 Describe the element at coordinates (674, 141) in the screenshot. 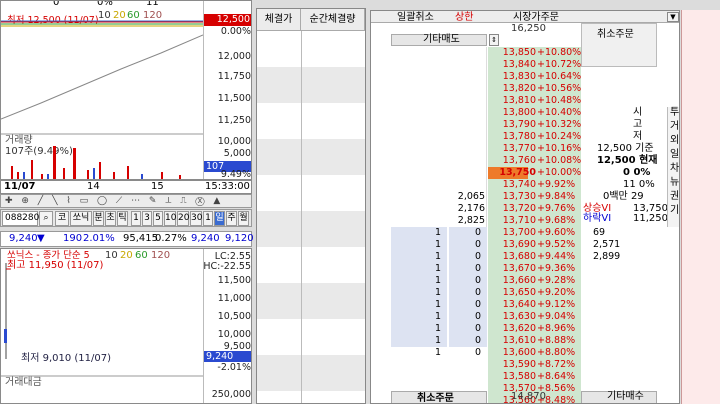

I see `side-tab-3: 외` at that location.